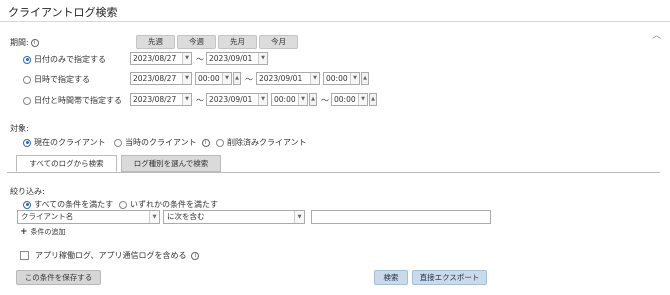 This screenshot has height=295, width=670. I want to click on target-deleted: 削除済みクライアント, so click(261, 142).